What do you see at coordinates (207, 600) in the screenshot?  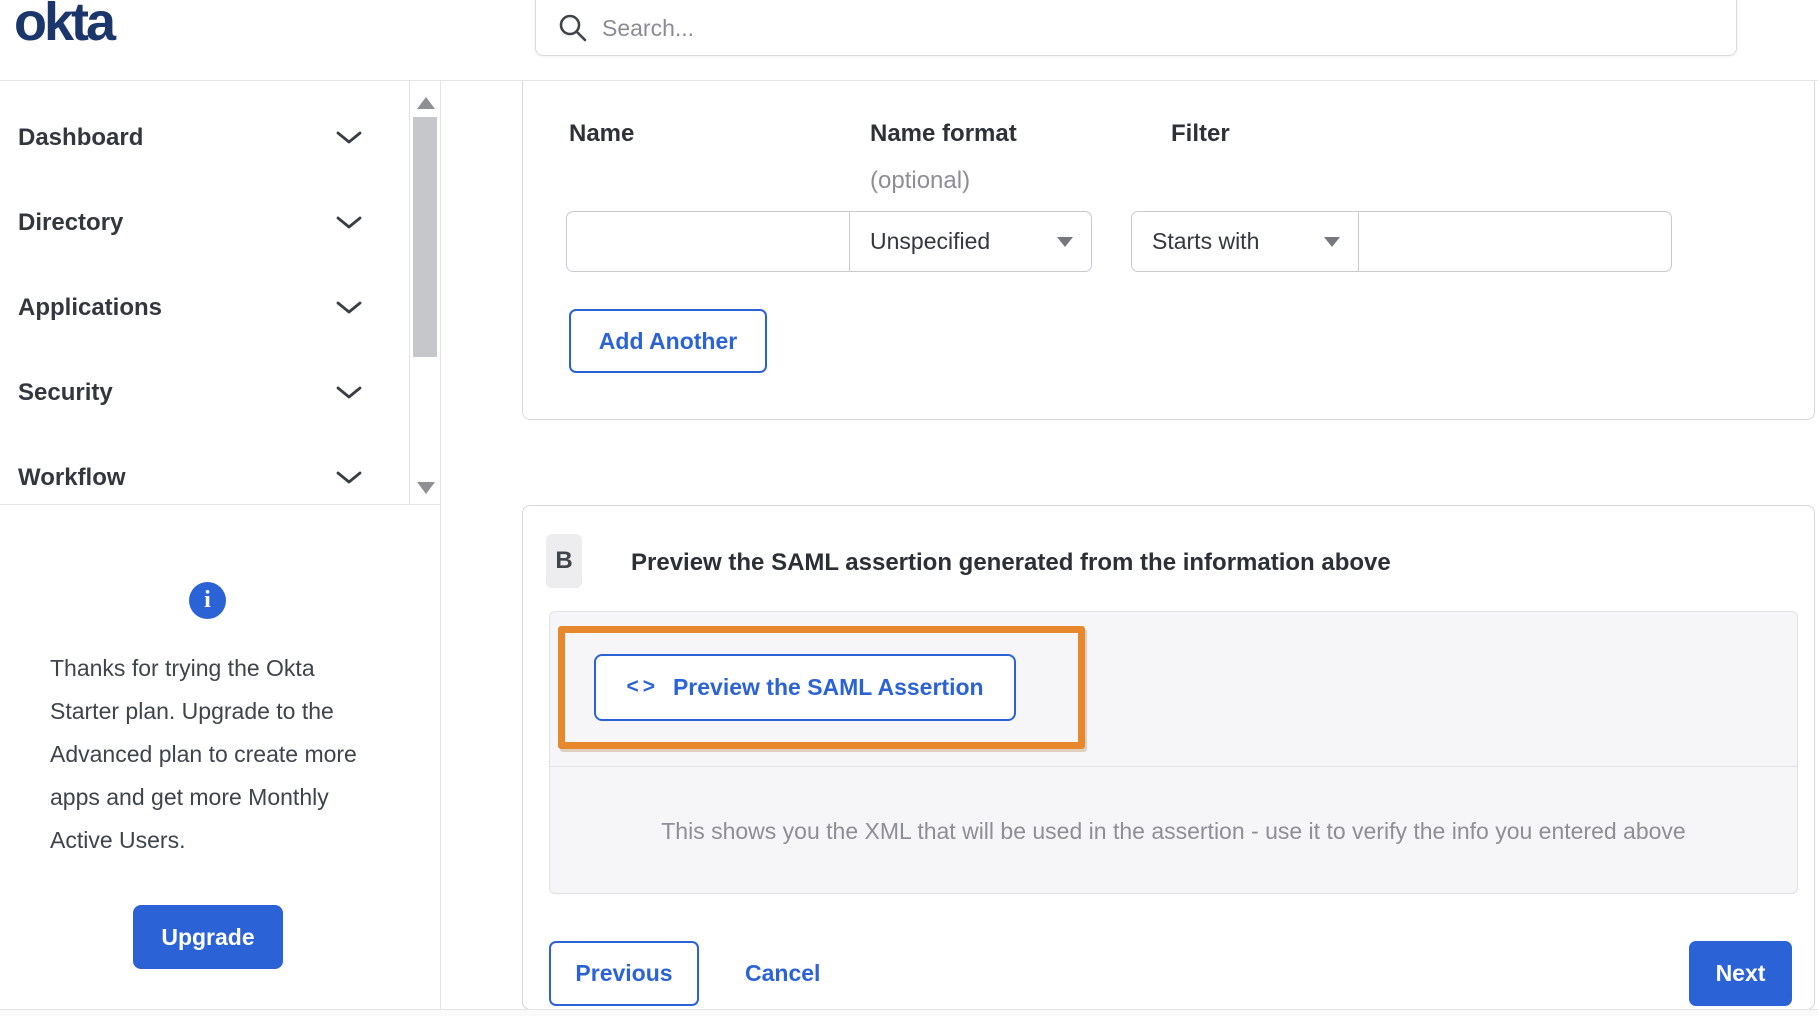 I see `info-icon: i` at bounding box center [207, 600].